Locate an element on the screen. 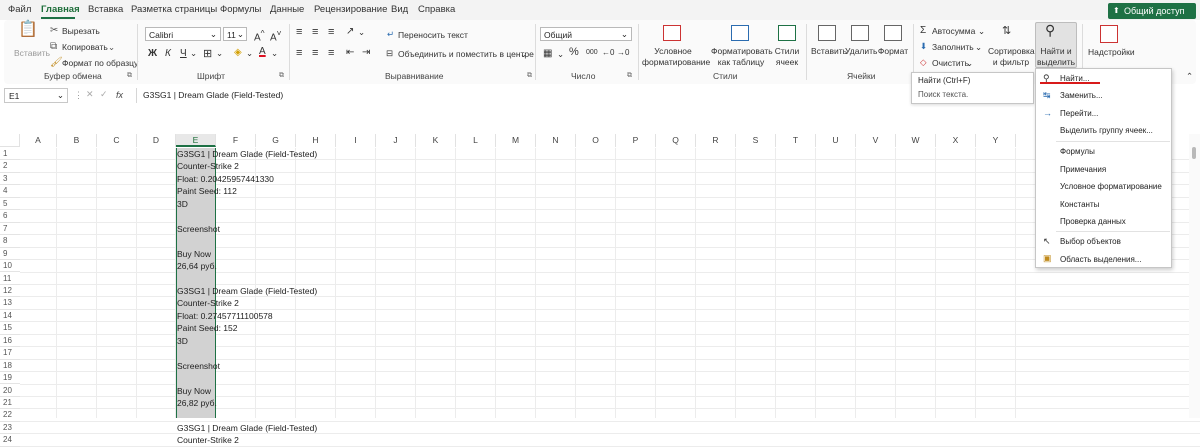  row-header-13: 13 is located at coordinates (10, 303).